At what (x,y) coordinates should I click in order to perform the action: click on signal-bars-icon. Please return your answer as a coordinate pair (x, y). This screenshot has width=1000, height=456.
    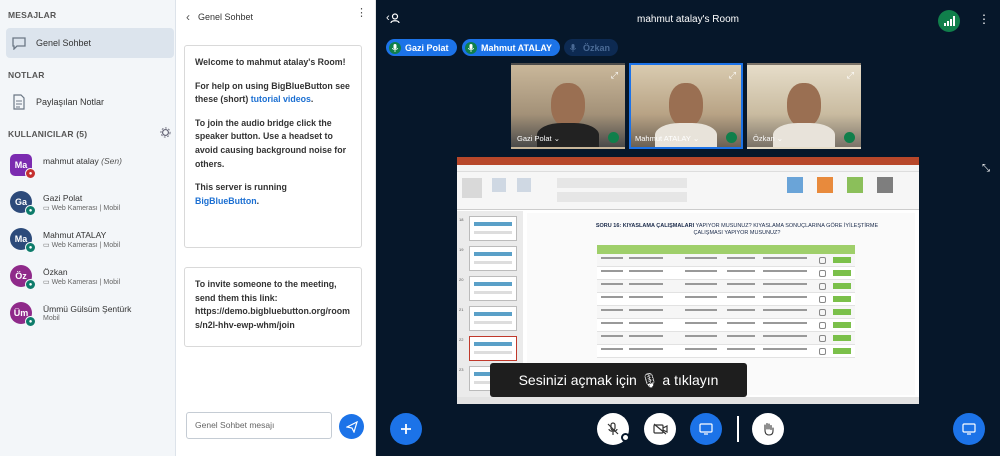
    Looking at the image, I should click on (949, 21).